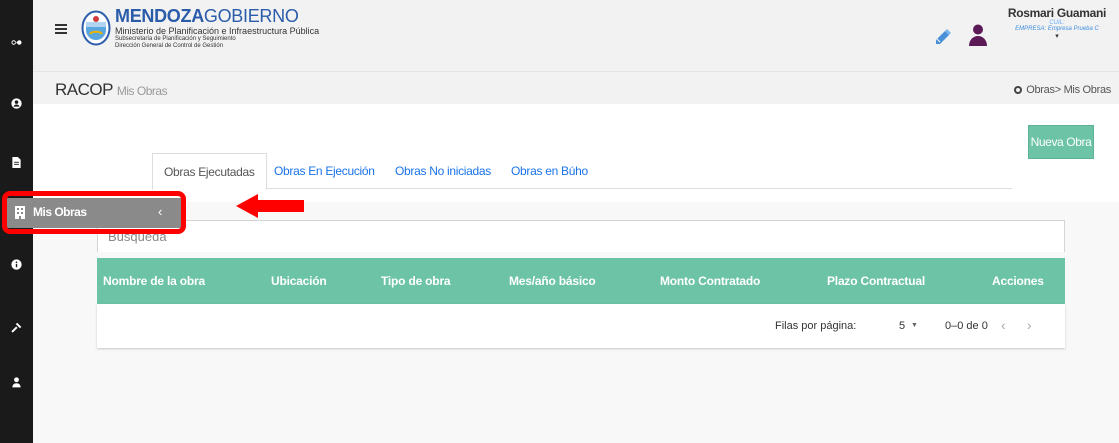 The width and height of the screenshot is (1119, 443). Describe the element at coordinates (111, 89) in the screenshot. I see `page-title: RACOP Mis Obras` at that location.